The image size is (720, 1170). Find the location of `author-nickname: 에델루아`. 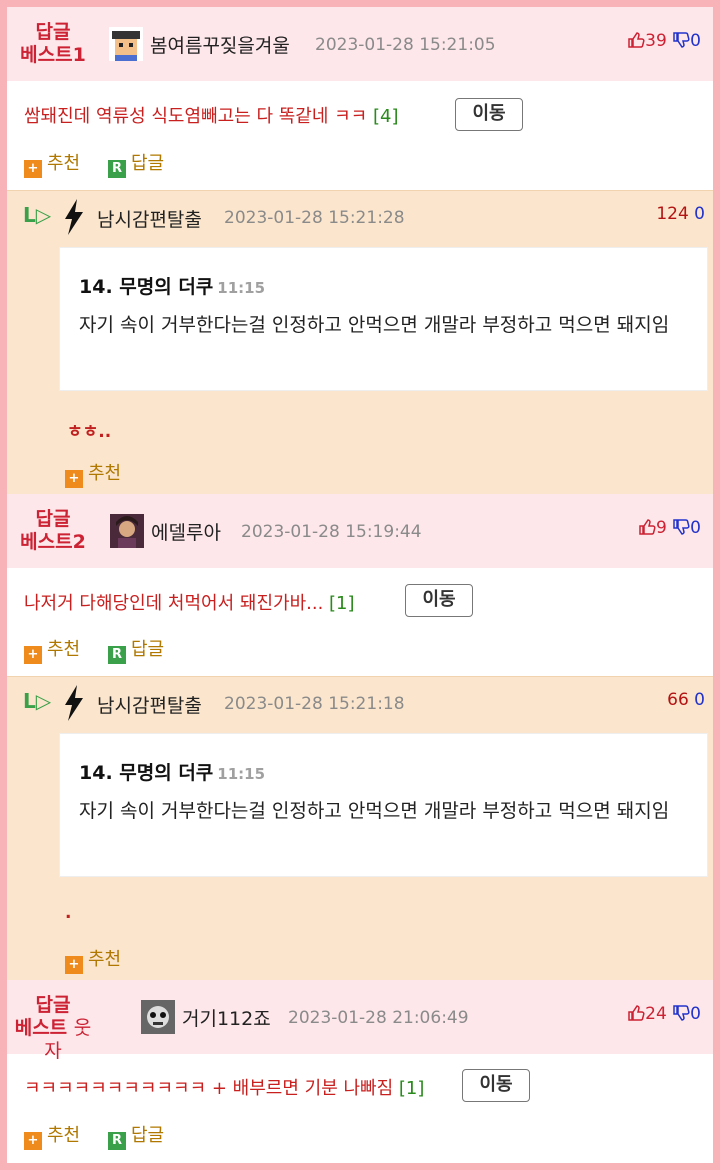

author-nickname: 에델루아 is located at coordinates (186, 531).